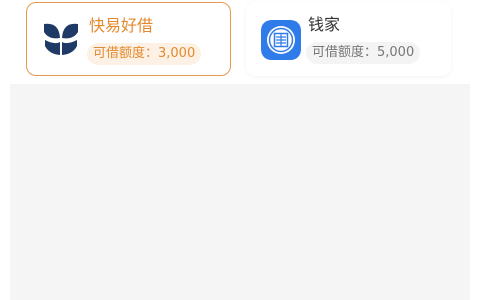 This screenshot has width=480, height=300. I want to click on lender-name: 钱家, so click(324, 24).